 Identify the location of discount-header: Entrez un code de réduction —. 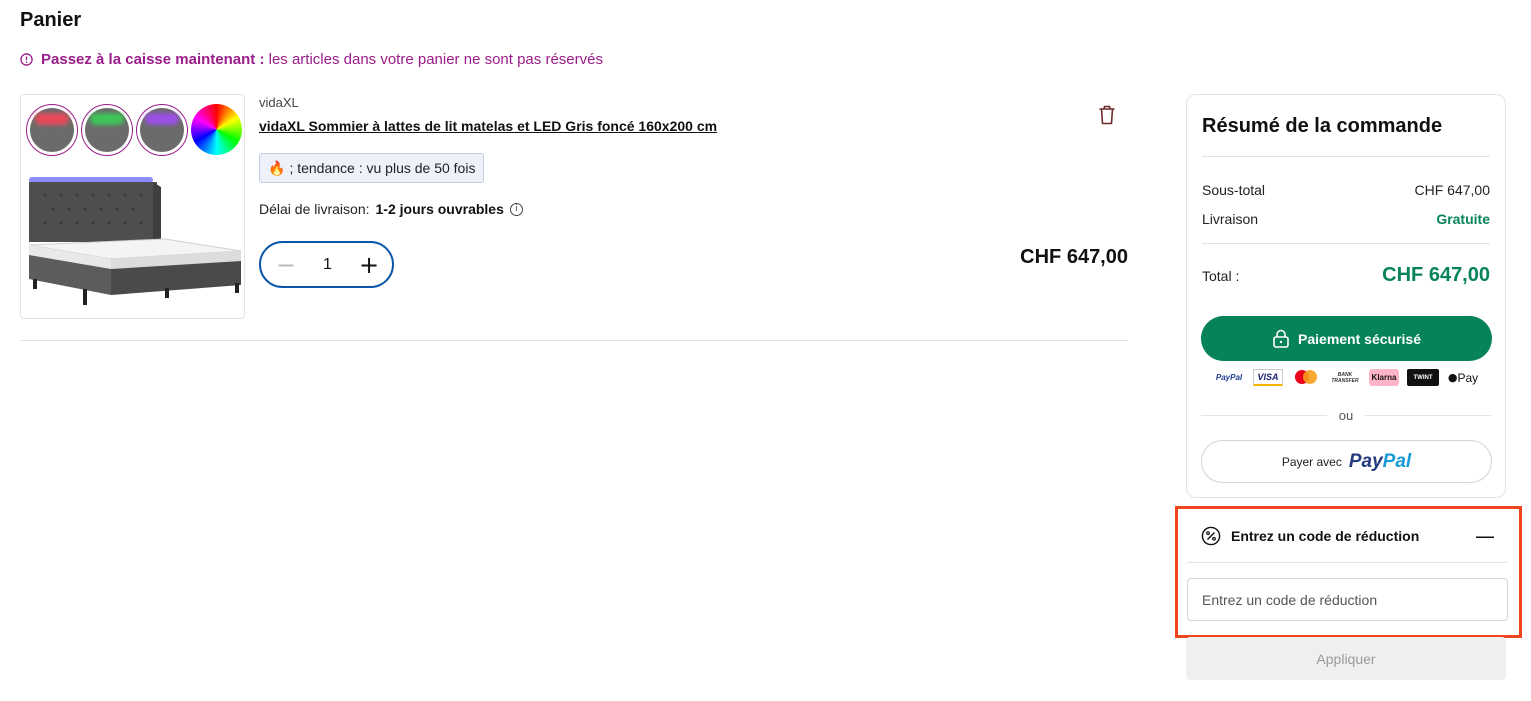
(1348, 536).